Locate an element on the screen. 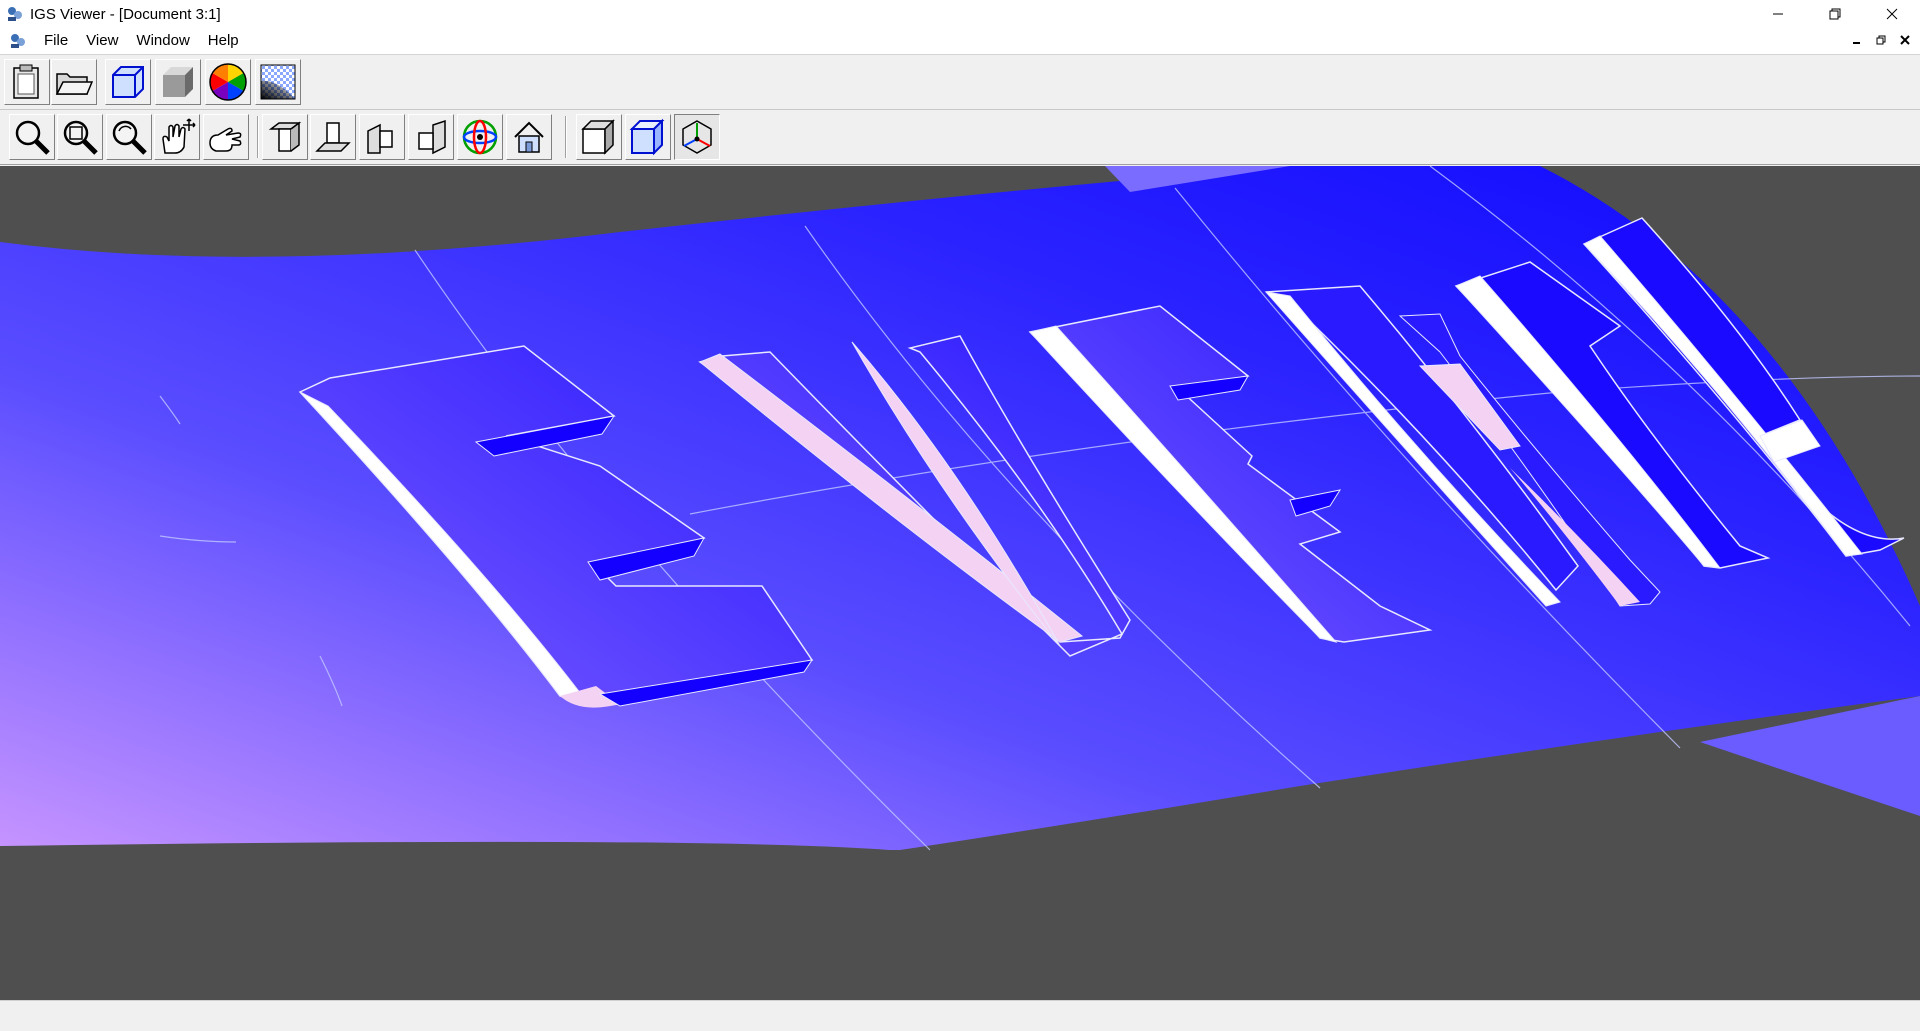 This screenshot has height=1031, width=1920. home-icon is located at coordinates (529, 137).